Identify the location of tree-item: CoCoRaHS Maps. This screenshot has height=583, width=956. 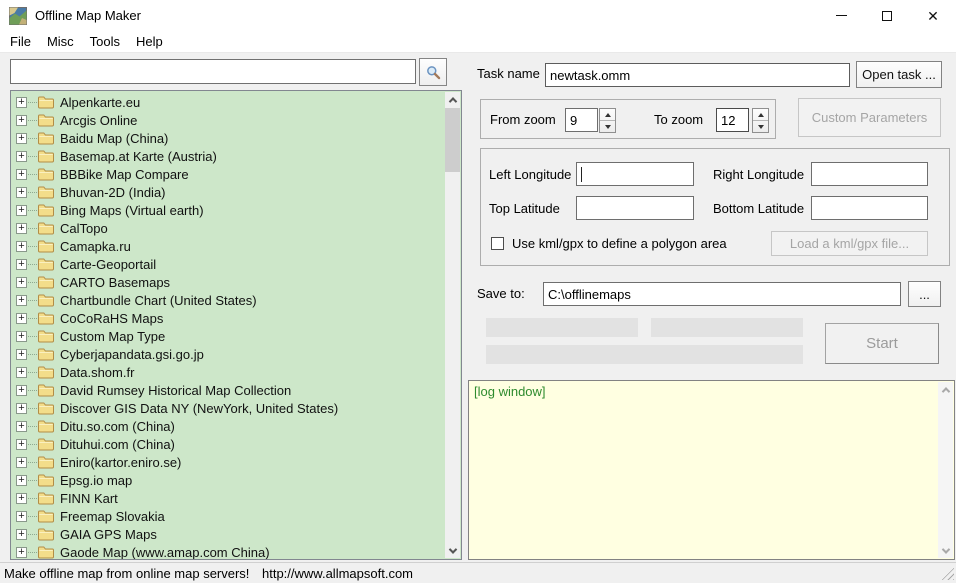
(228, 318).